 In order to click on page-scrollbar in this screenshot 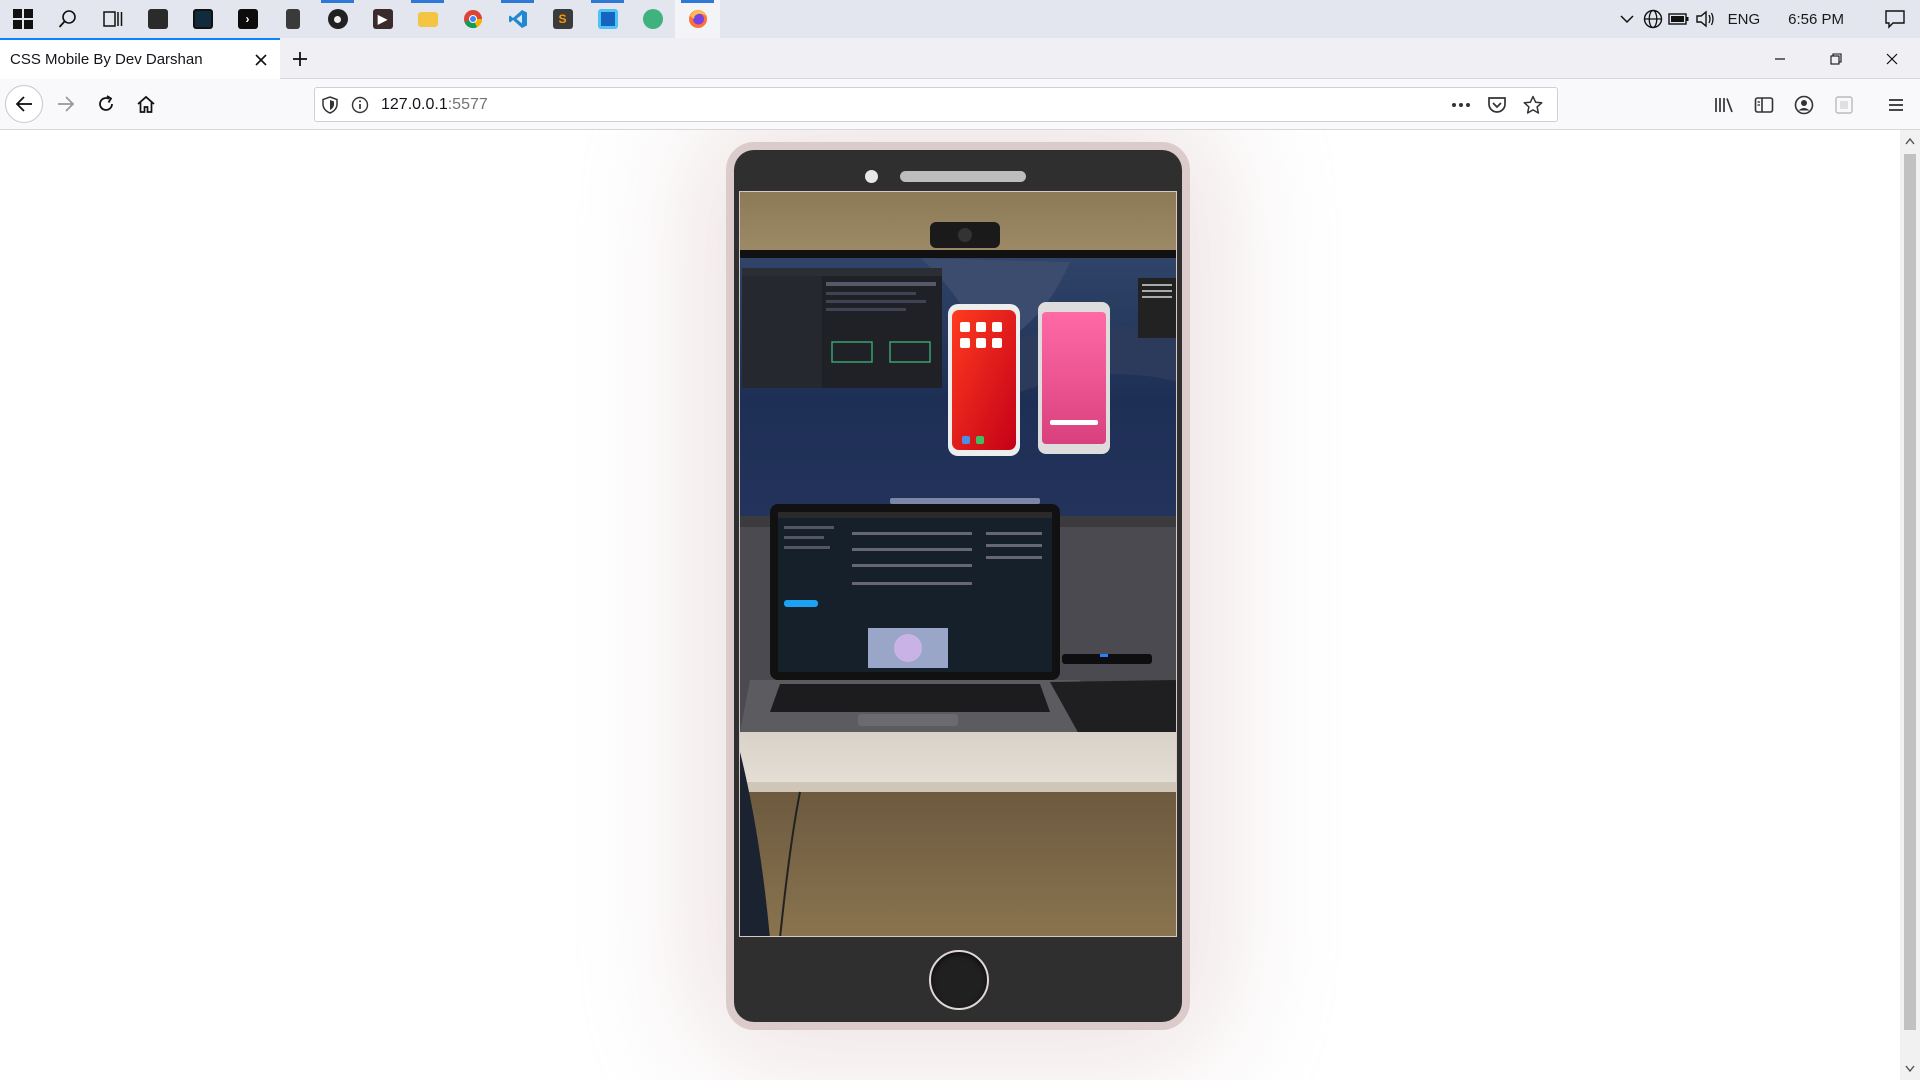, I will do `click(1910, 605)`.